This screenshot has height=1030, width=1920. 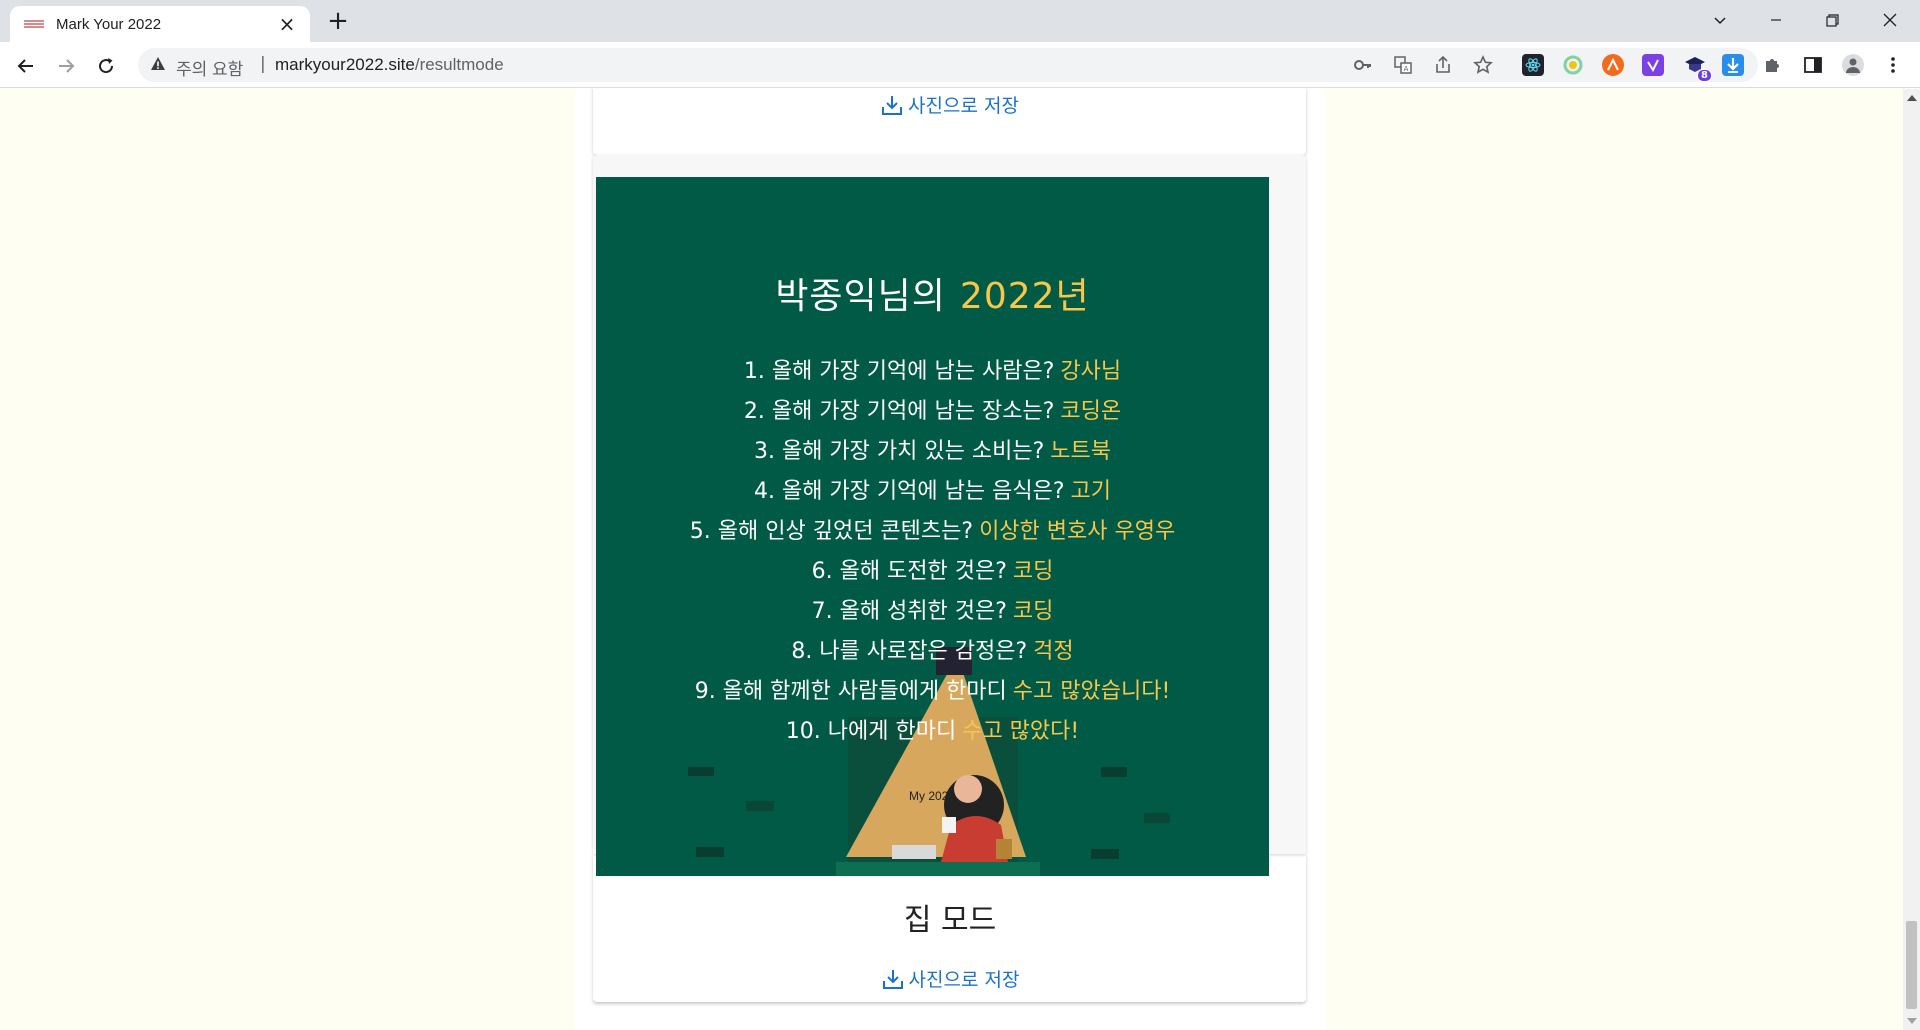 What do you see at coordinates (1698, 68) in the screenshot?
I see `graduation-extension-icon: 8` at bounding box center [1698, 68].